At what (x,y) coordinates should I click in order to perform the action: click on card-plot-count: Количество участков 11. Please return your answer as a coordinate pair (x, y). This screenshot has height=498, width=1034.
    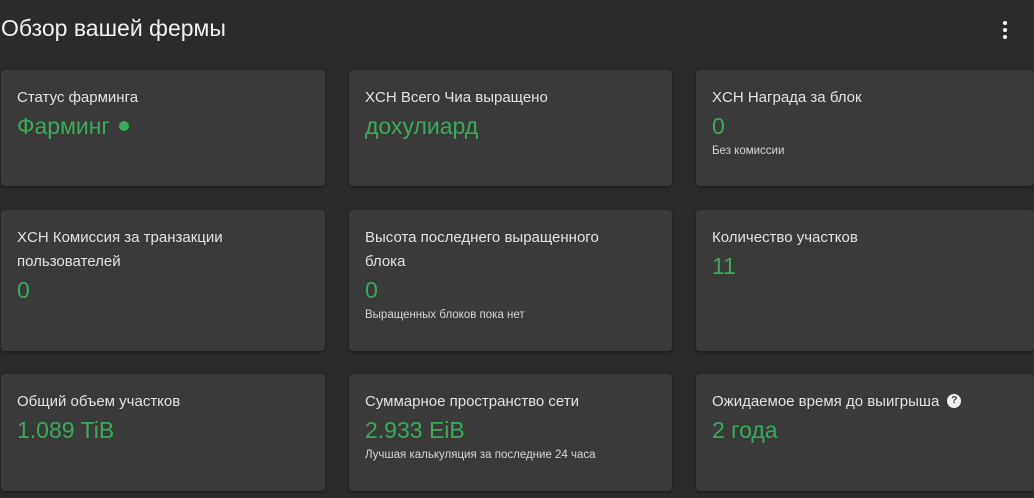
    Looking at the image, I should click on (865, 280).